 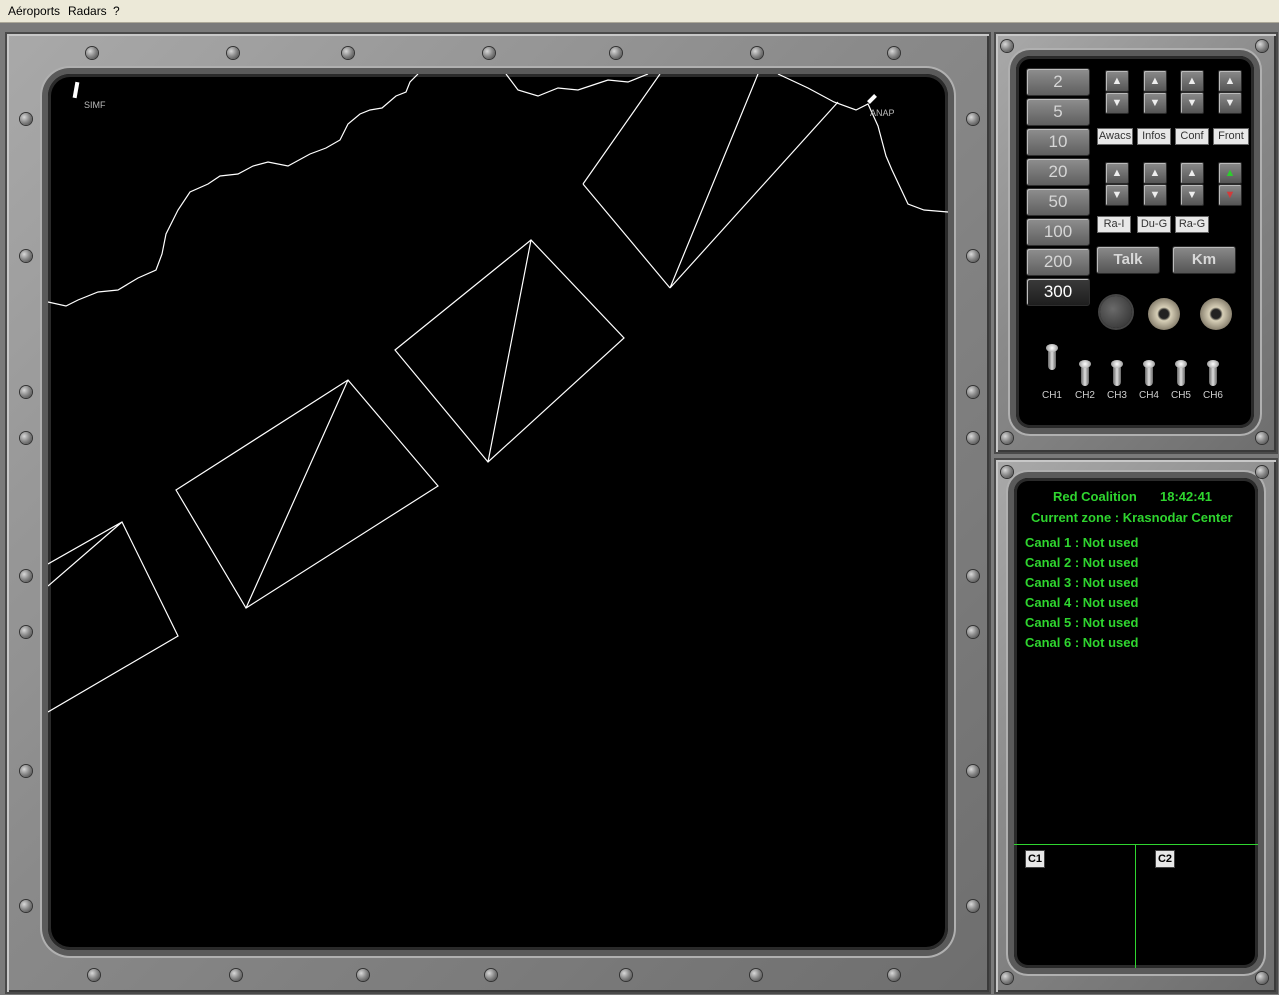 I want to click on ch3-label: CH3, so click(x=1116, y=395).